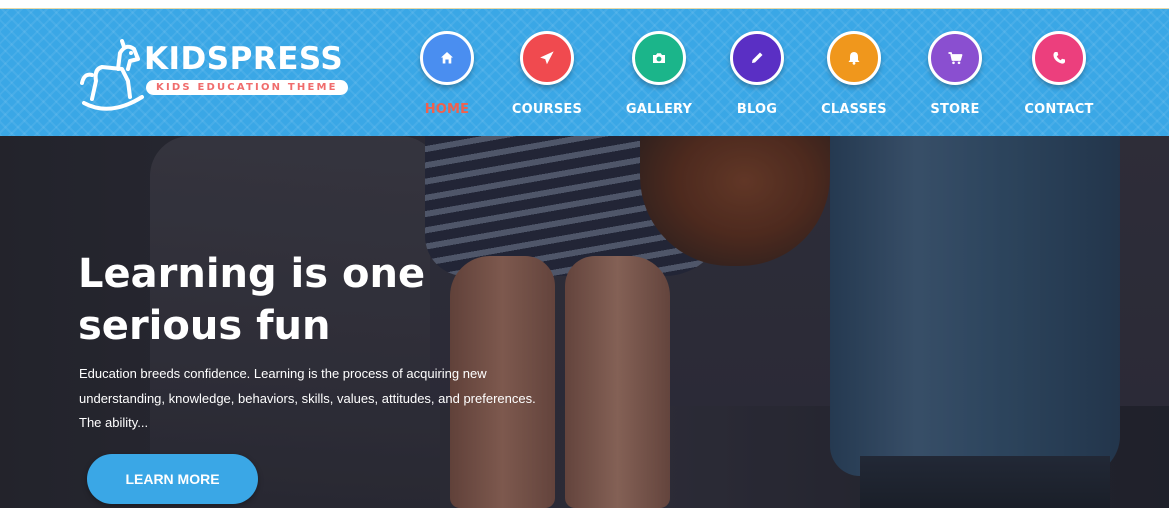 Image resolution: width=1169 pixels, height=508 pixels. What do you see at coordinates (204, 326) in the screenshot?
I see `hero-title-line-2: serious fun` at bounding box center [204, 326].